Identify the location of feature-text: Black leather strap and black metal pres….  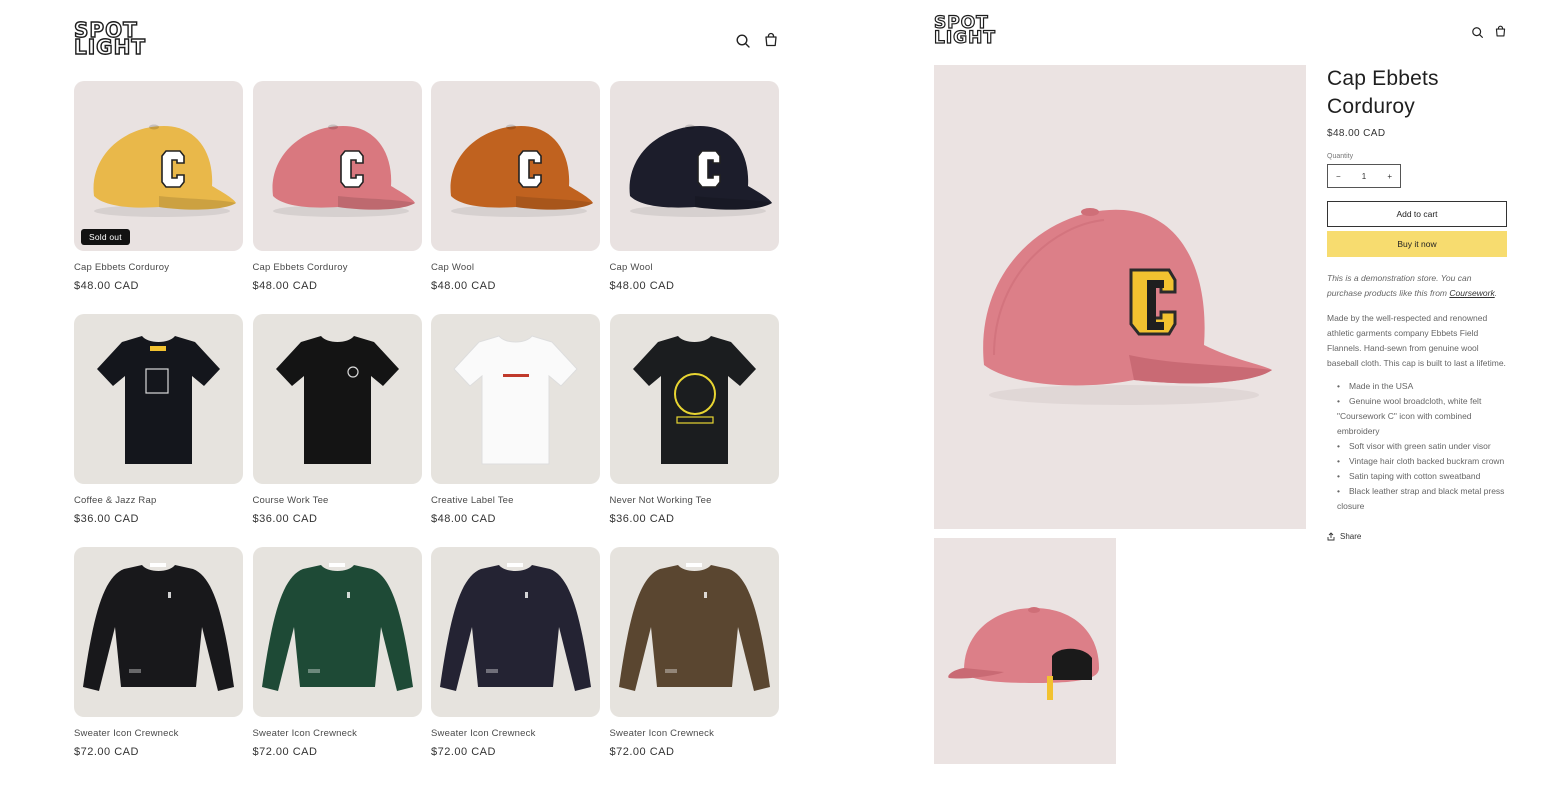
(1421, 498).